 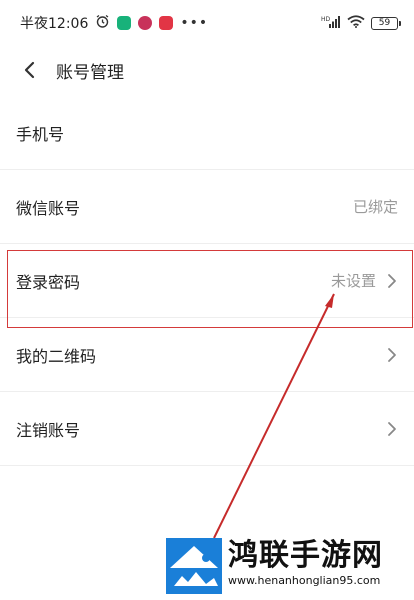 What do you see at coordinates (102, 23) in the screenshot?
I see `alarm-icon` at bounding box center [102, 23].